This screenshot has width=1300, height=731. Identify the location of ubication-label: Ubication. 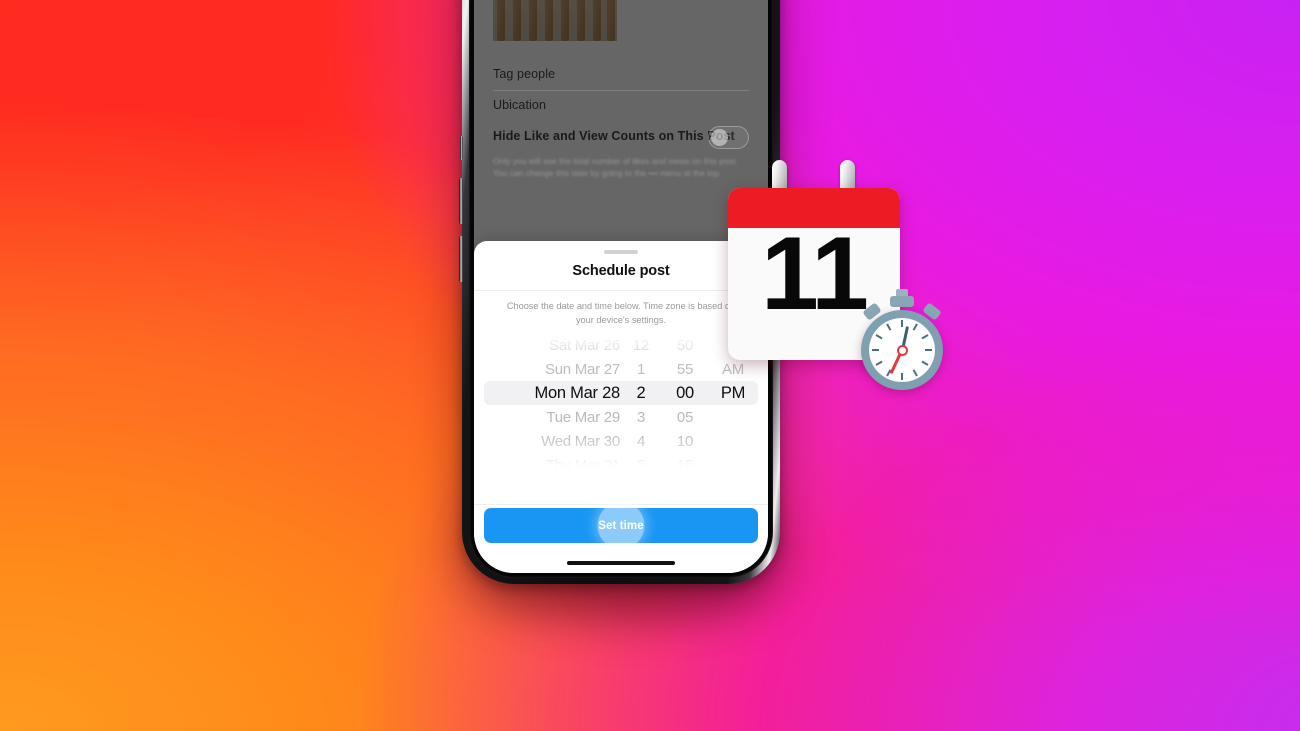
(520, 105).